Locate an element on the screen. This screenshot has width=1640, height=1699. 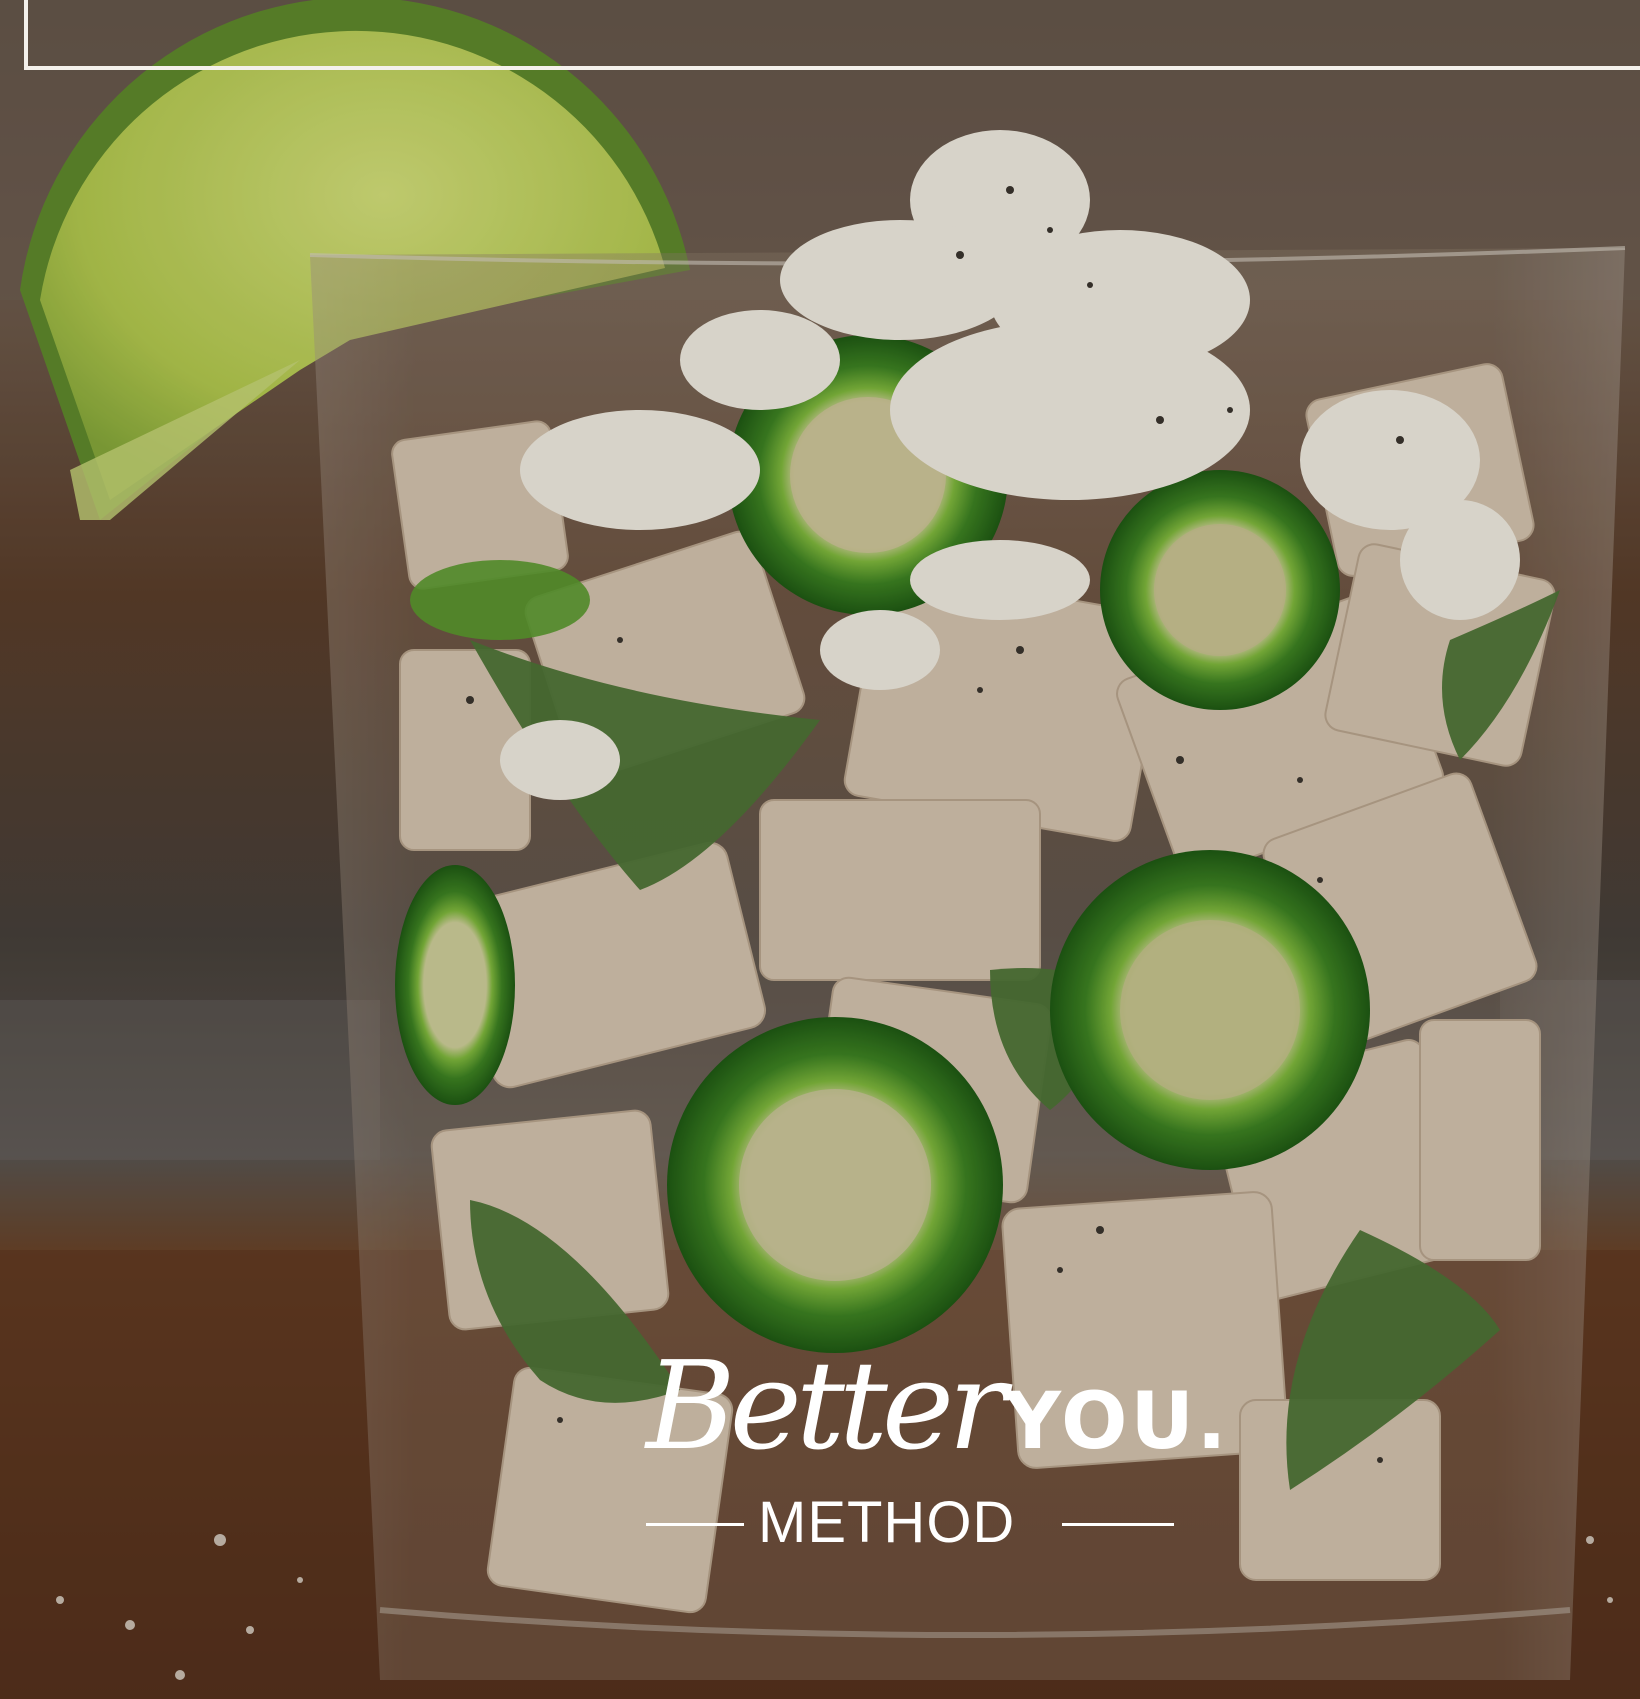
logo-rule-right is located at coordinates (1118, 1524).